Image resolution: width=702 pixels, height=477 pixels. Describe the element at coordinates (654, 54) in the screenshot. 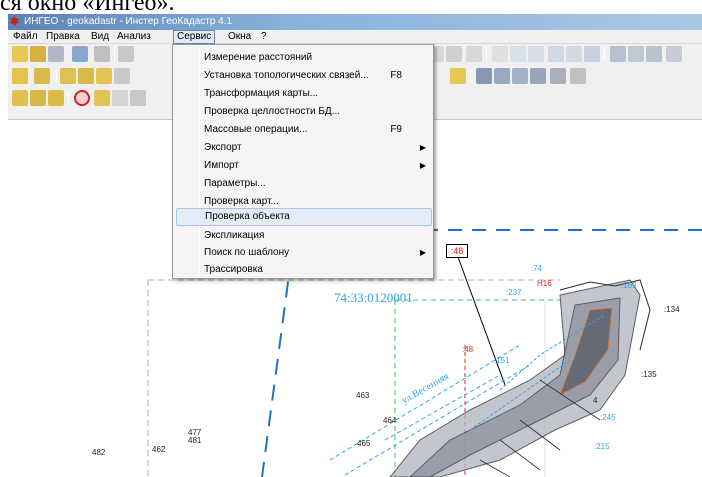

I see `tool-c-icon` at that location.